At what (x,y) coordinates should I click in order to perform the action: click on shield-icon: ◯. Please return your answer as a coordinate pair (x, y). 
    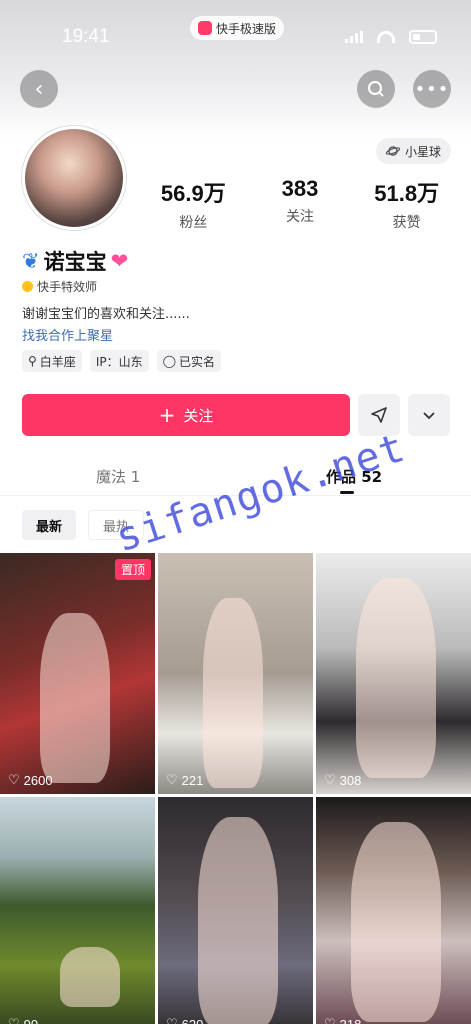
    Looking at the image, I should click on (169, 361).